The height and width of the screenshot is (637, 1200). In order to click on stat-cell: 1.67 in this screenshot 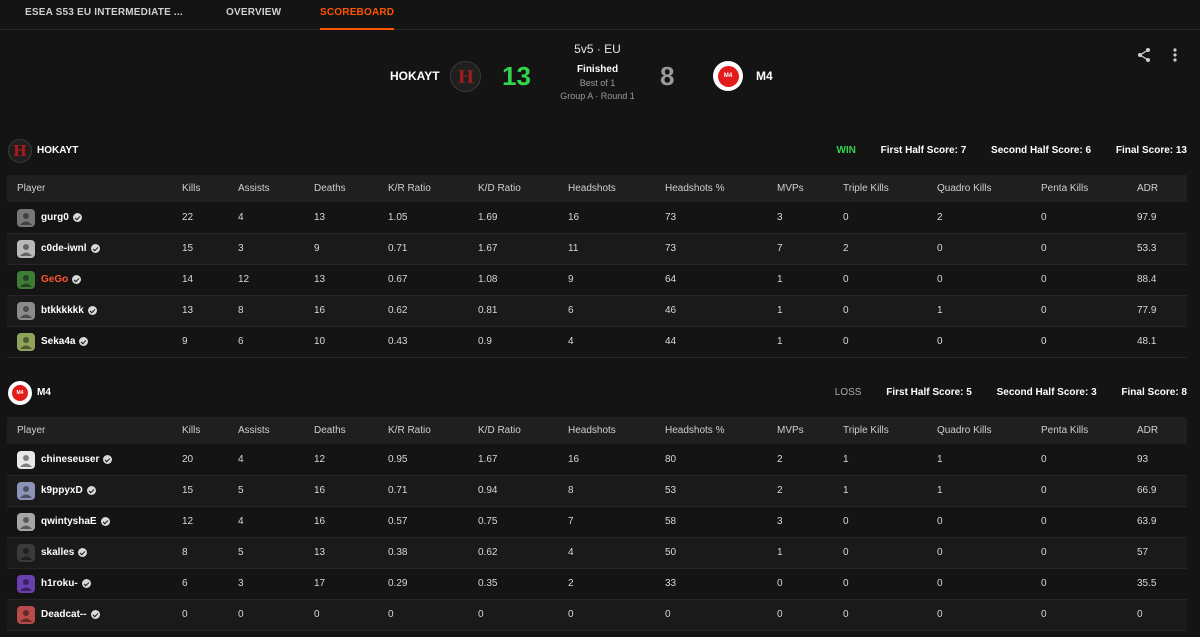, I will do `click(523, 460)`.